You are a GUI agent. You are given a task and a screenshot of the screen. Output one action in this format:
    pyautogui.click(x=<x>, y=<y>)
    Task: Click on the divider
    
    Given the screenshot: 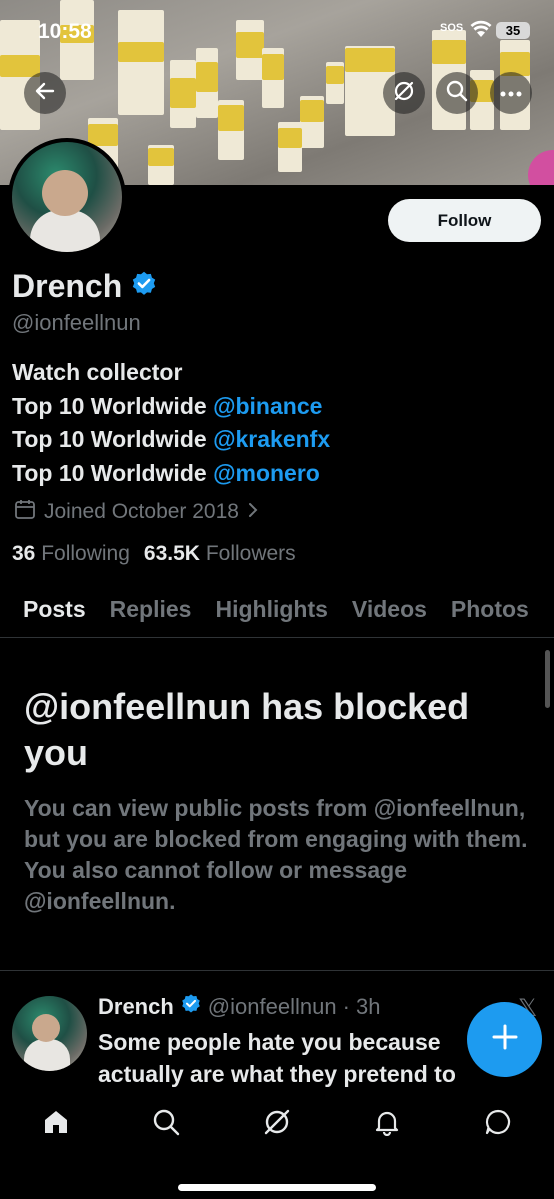 What is the action you would take?
    pyautogui.click(x=277, y=970)
    